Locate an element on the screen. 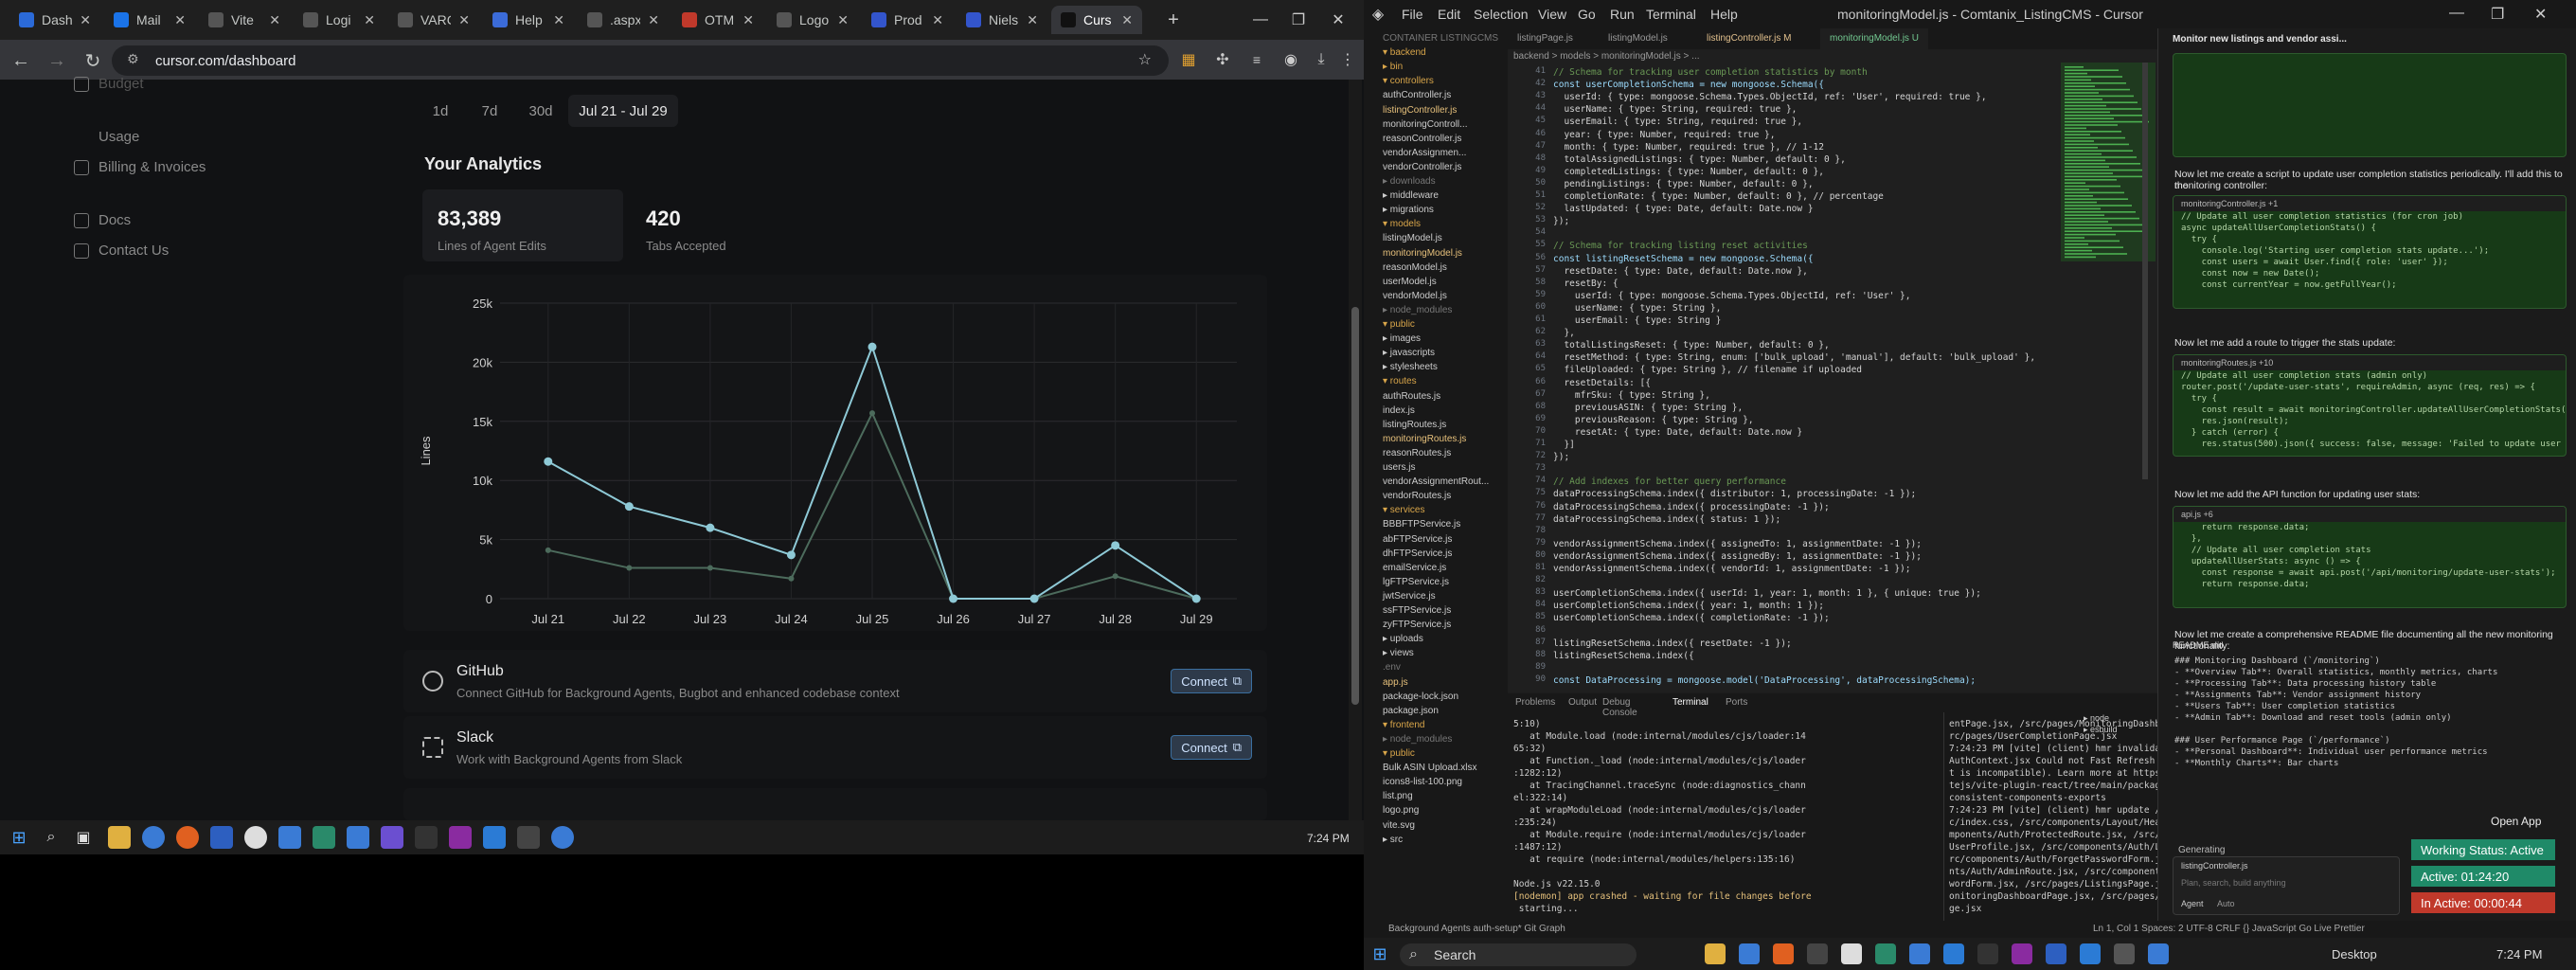  code-line: userName: { type: String }, is located at coordinates (1637, 308).